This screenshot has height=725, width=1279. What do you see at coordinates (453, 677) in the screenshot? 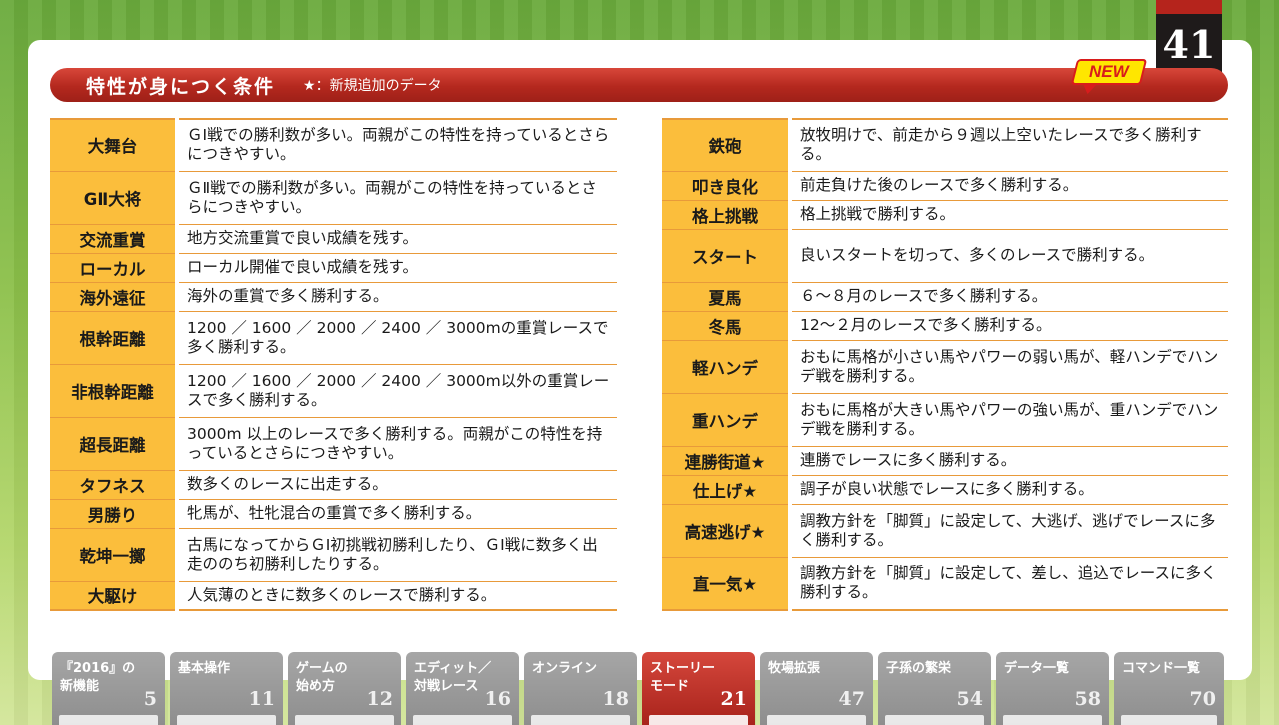
I see `nav-tab-label: エディット／ 対戦レース` at bounding box center [453, 677].